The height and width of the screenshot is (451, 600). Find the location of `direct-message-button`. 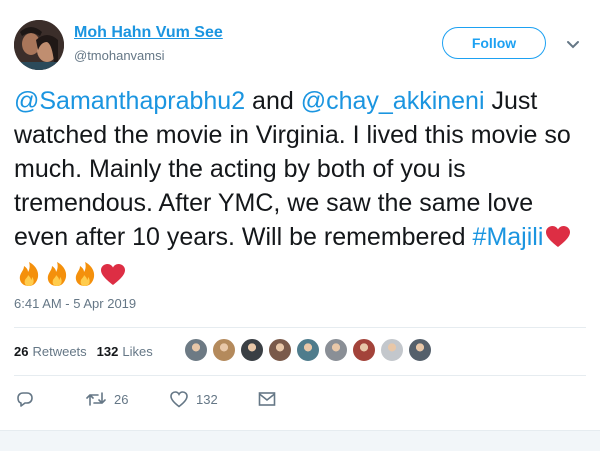

direct-message-button is located at coordinates (267, 399).